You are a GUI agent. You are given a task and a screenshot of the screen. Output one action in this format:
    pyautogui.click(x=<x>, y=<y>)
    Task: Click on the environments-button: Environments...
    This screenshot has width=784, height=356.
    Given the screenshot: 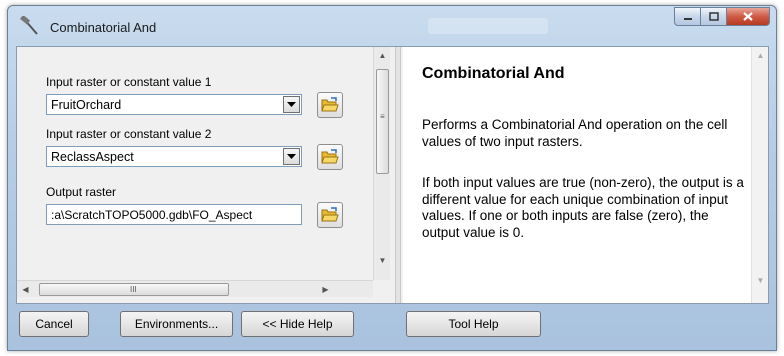 What is the action you would take?
    pyautogui.click(x=176, y=324)
    